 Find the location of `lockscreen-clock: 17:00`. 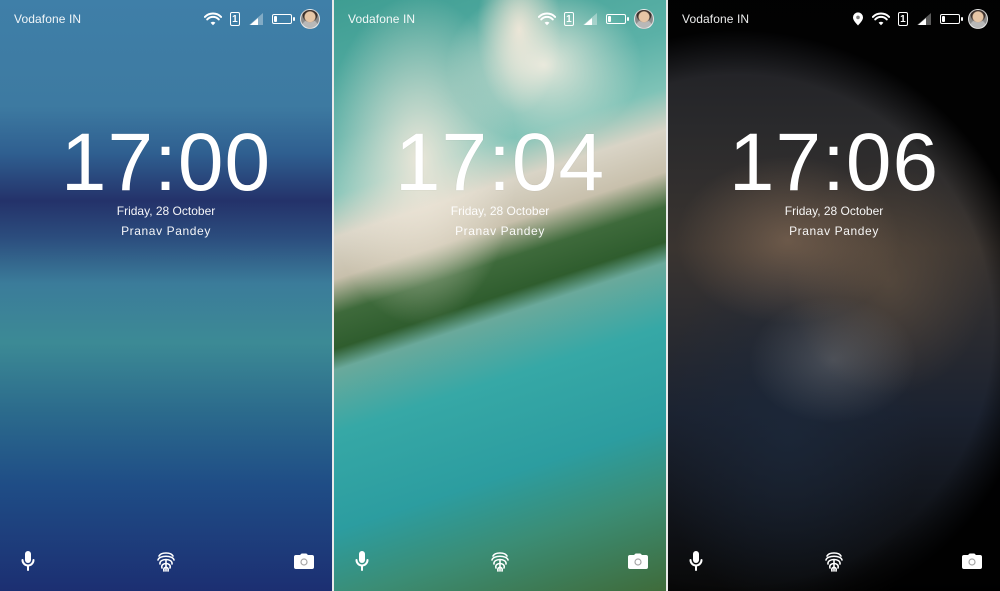

lockscreen-clock: 17:00 is located at coordinates (166, 162).